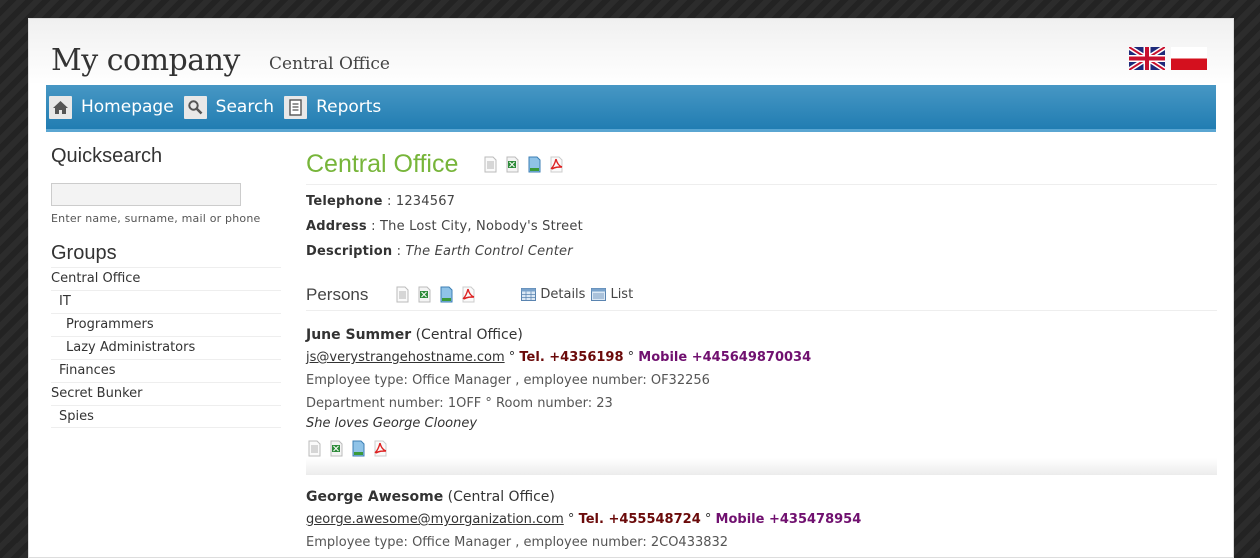 This screenshot has width=1260, height=558. What do you see at coordinates (481, 226) in the screenshot?
I see `address-value: The Lost City, Nobody's Street` at bounding box center [481, 226].